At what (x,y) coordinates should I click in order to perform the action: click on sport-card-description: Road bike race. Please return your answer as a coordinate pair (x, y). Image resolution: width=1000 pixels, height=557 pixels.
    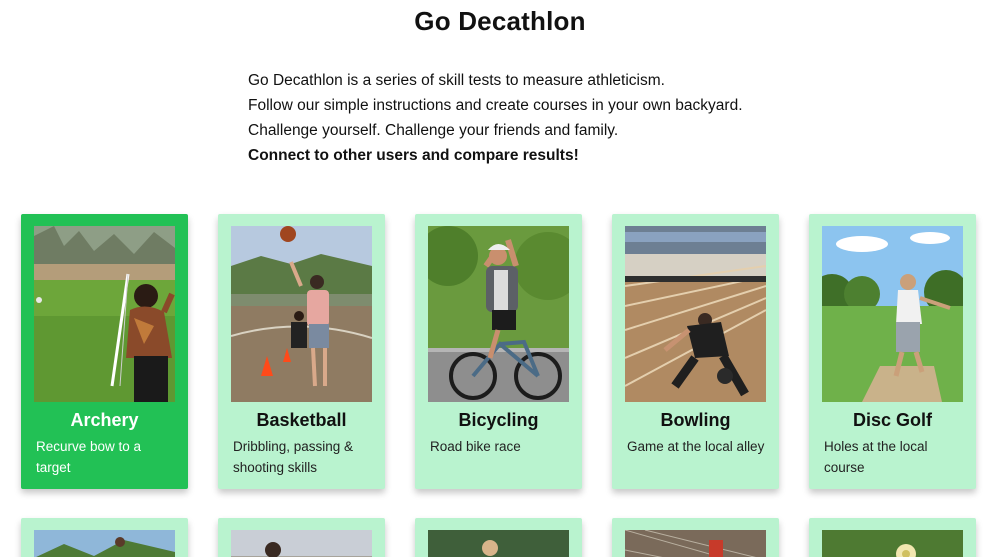
    Looking at the image, I should click on (475, 446).